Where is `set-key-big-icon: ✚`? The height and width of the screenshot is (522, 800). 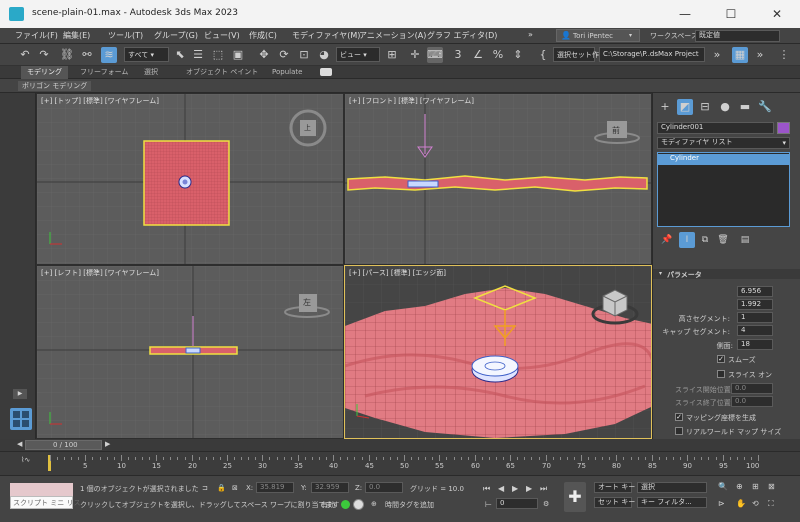
set-key-big-icon: ✚ is located at coordinates (575, 497).